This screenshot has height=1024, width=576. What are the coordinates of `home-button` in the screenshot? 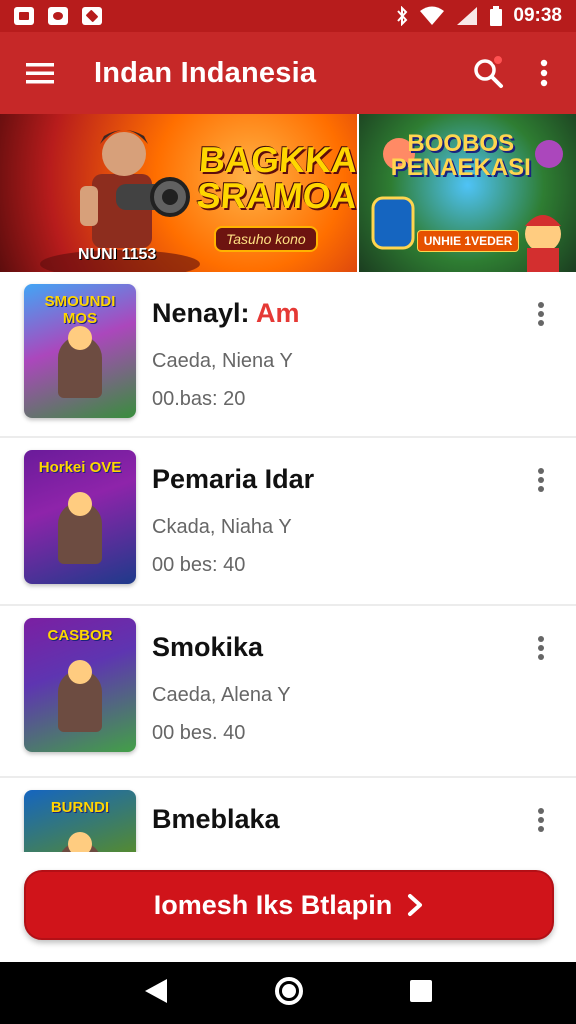 It's located at (289, 993).